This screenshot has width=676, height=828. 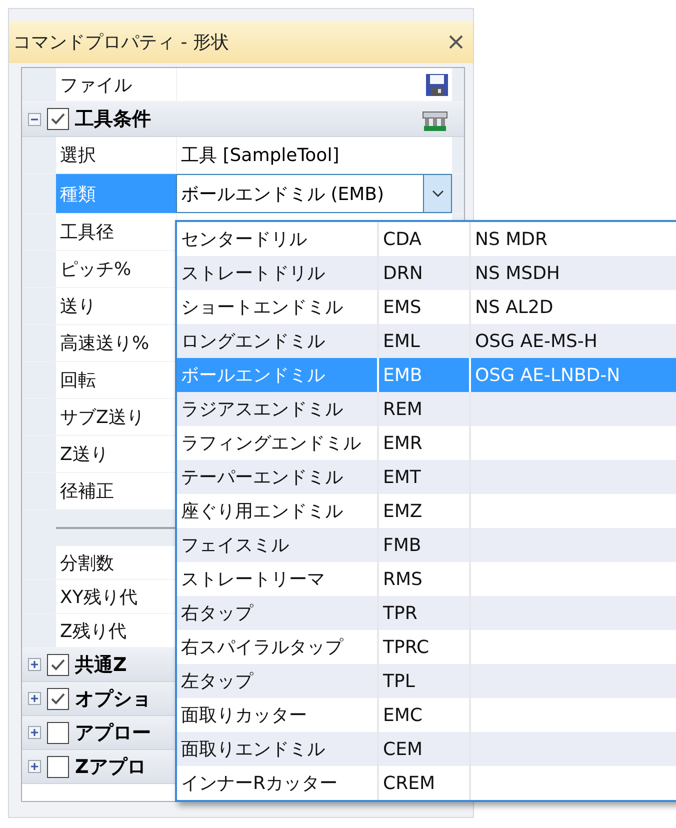 I want to click on dropdown-option: 右タップ TPR, so click(x=426, y=613).